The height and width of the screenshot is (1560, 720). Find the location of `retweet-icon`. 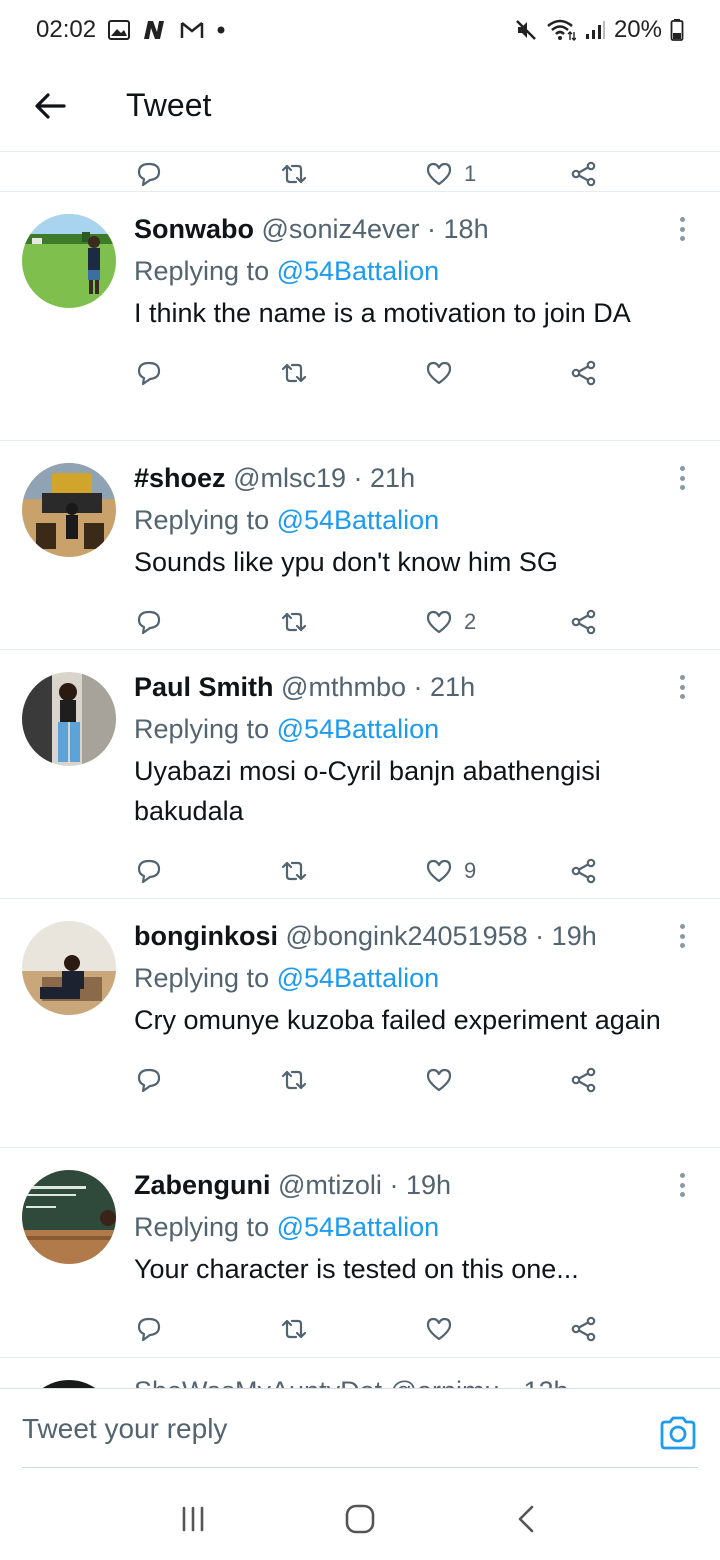

retweet-icon is located at coordinates (294, 622).